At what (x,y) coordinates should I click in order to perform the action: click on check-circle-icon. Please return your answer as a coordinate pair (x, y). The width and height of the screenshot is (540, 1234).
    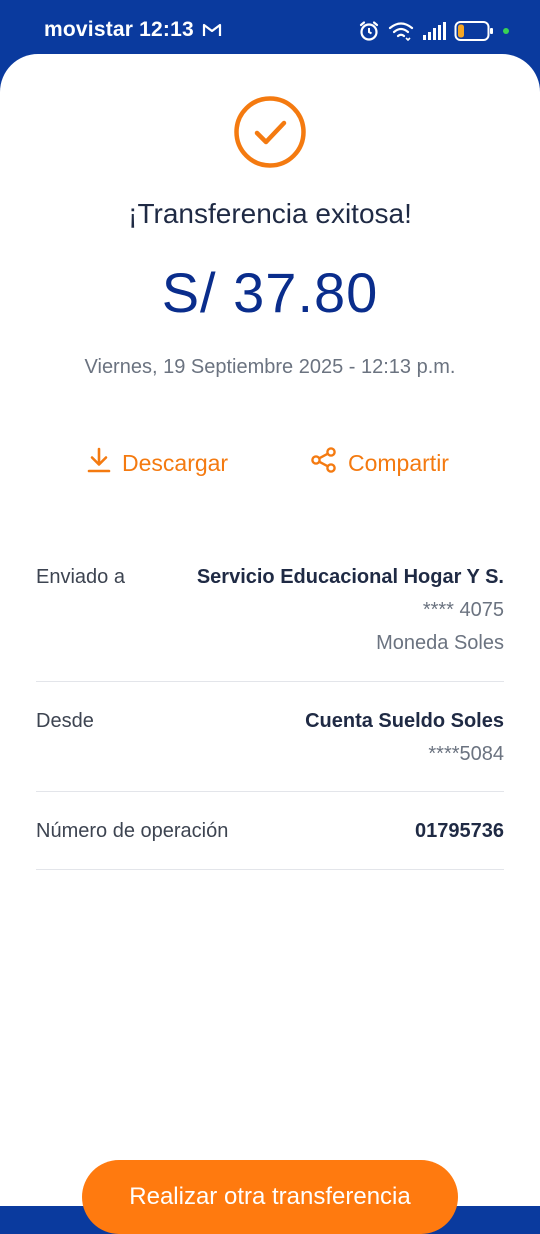
    Looking at the image, I should click on (270, 132).